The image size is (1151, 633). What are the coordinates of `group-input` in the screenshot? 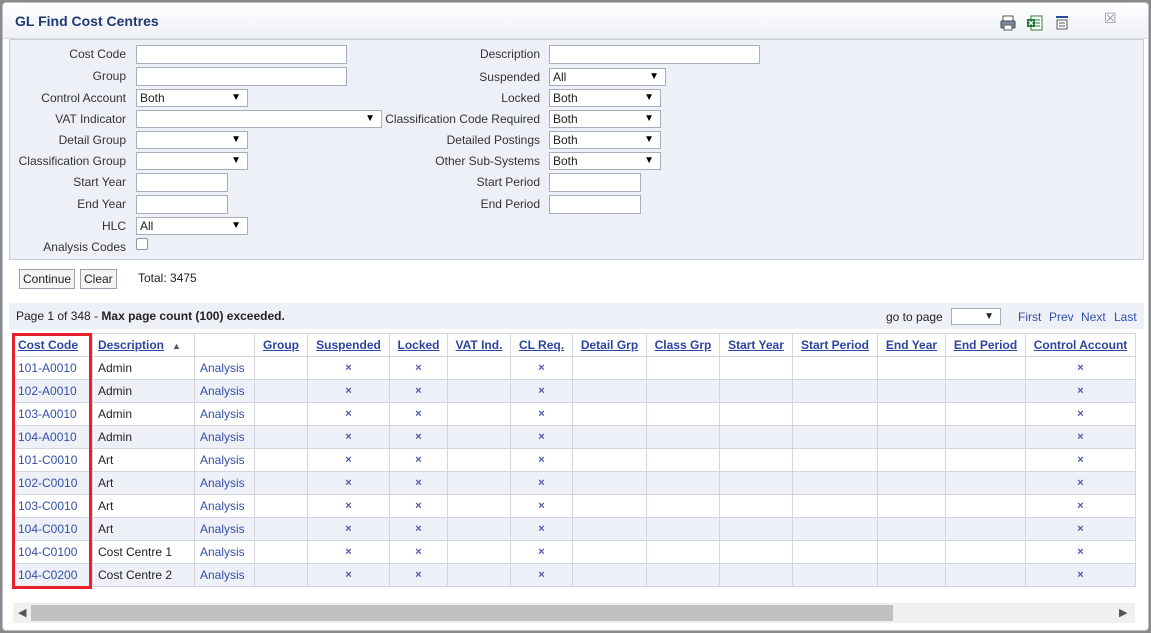 It's located at (241, 76).